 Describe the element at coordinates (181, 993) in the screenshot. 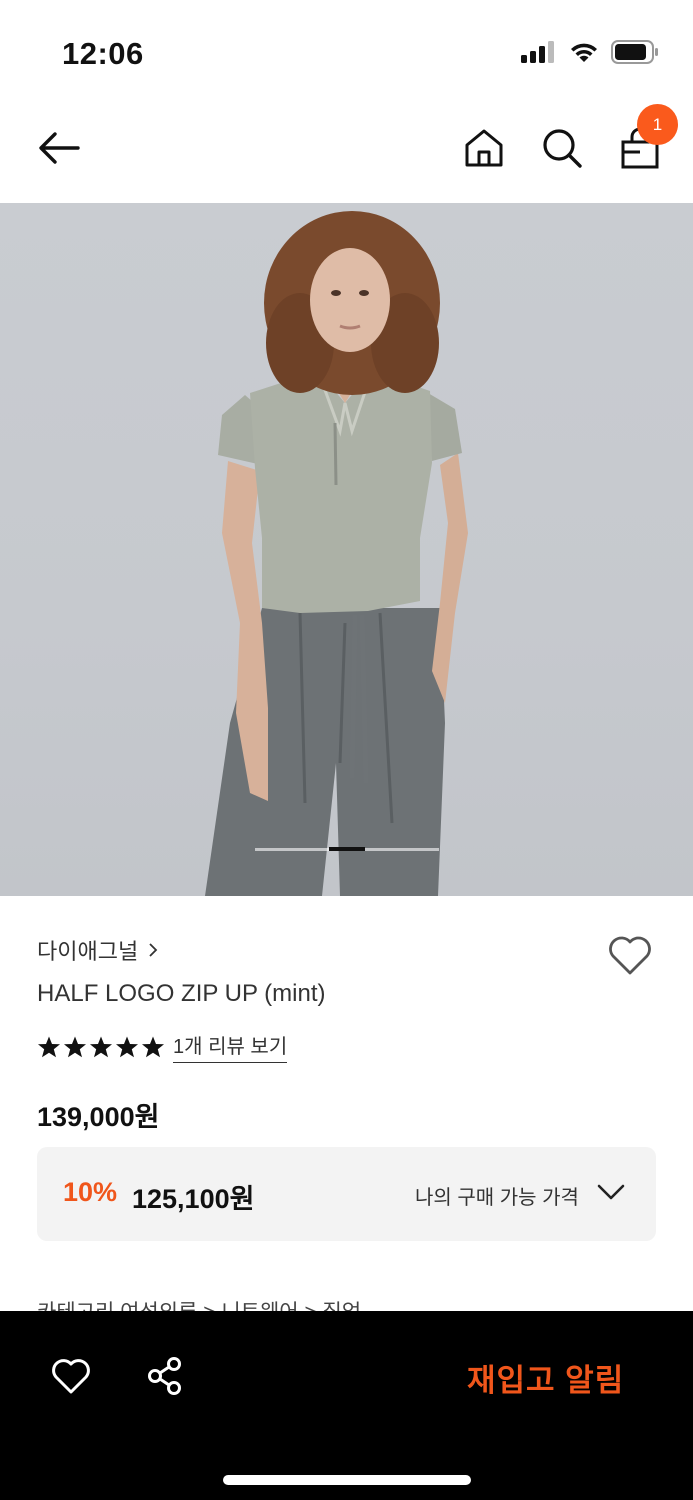

I see `product-name: HALF LOGO ZIP UP (mint)` at that location.